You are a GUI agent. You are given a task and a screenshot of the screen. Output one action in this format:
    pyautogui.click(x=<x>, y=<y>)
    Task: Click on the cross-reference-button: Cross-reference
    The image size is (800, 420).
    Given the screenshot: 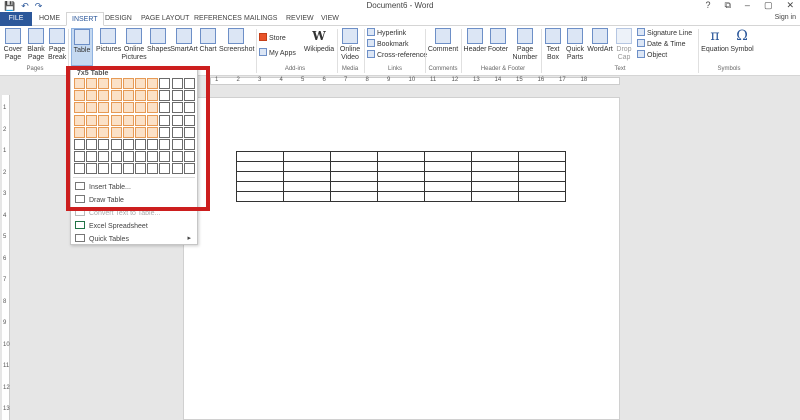 What is the action you would take?
    pyautogui.click(x=397, y=55)
    